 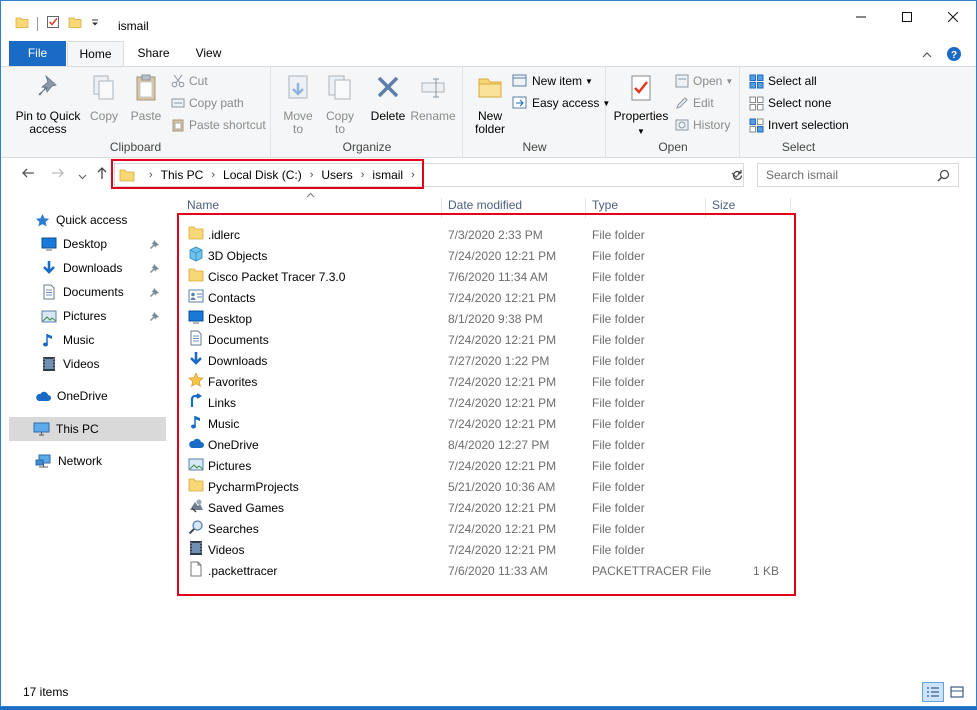 What do you see at coordinates (552, 81) in the screenshot?
I see `new-item-button: New item ▼` at bounding box center [552, 81].